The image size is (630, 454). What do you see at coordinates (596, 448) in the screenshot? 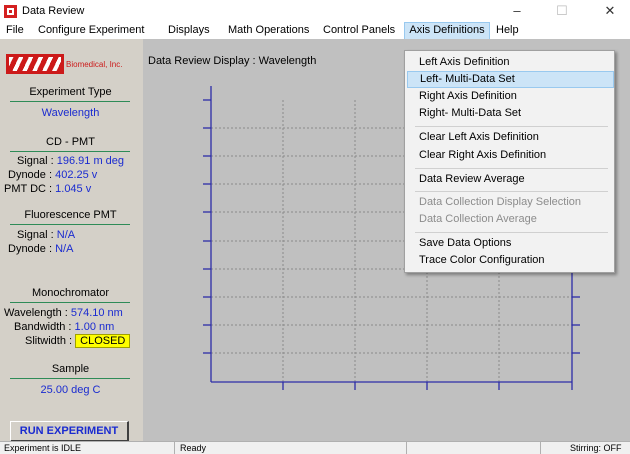
I see `stirring-status: Stirring: OFF` at bounding box center [596, 448].